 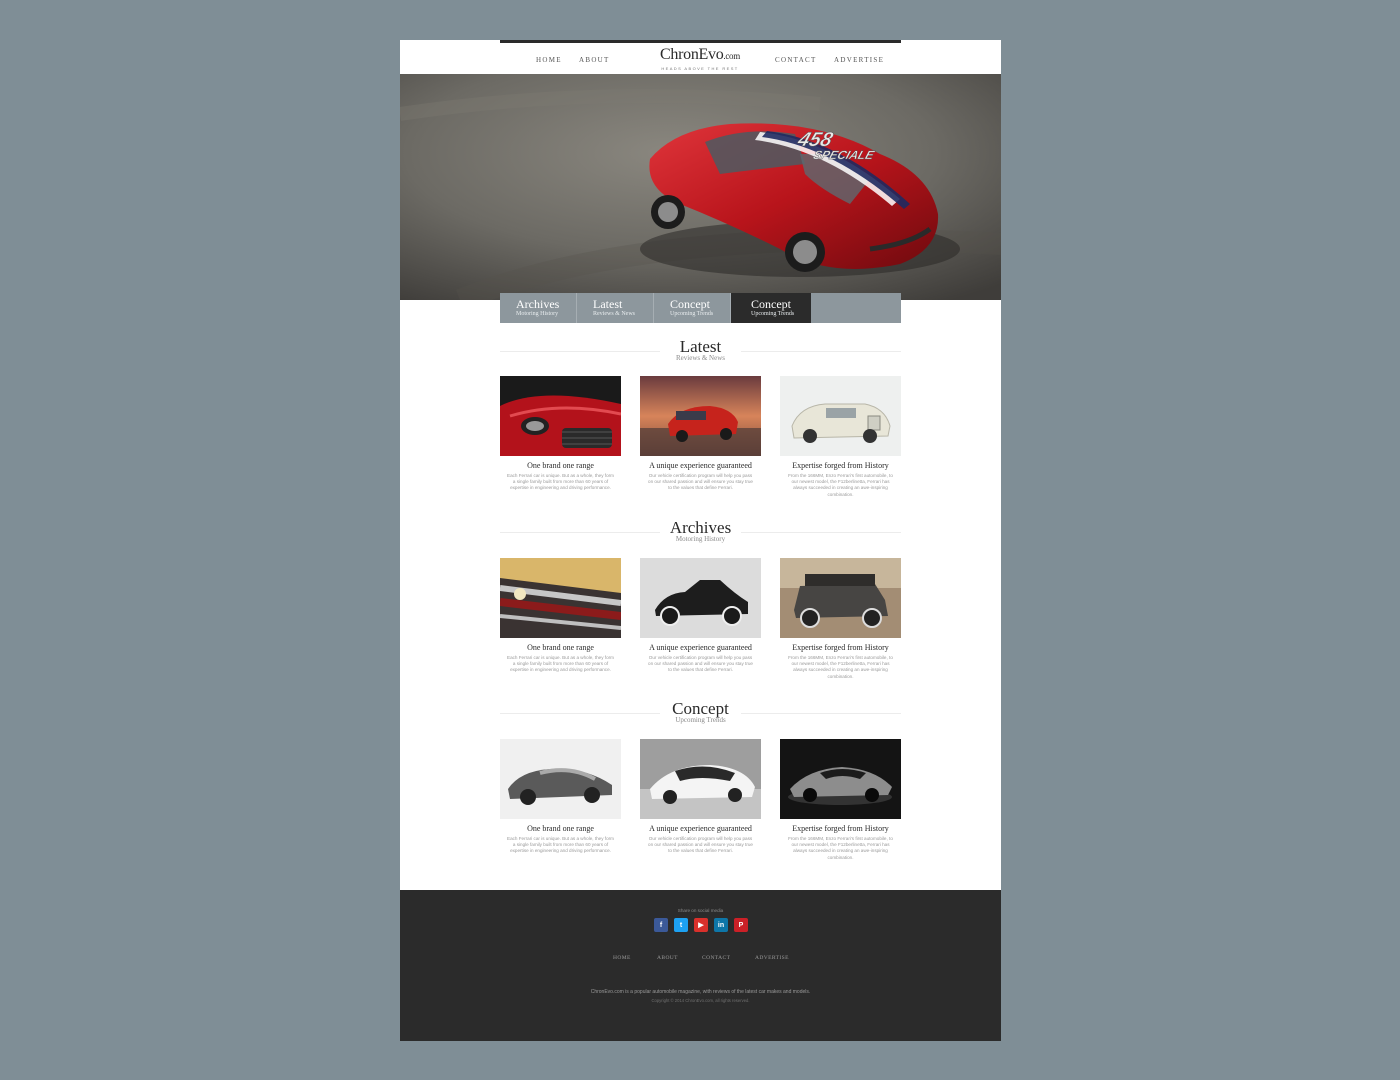 What do you see at coordinates (796, 60) in the screenshot?
I see `nav-contact: CONTACT` at bounding box center [796, 60].